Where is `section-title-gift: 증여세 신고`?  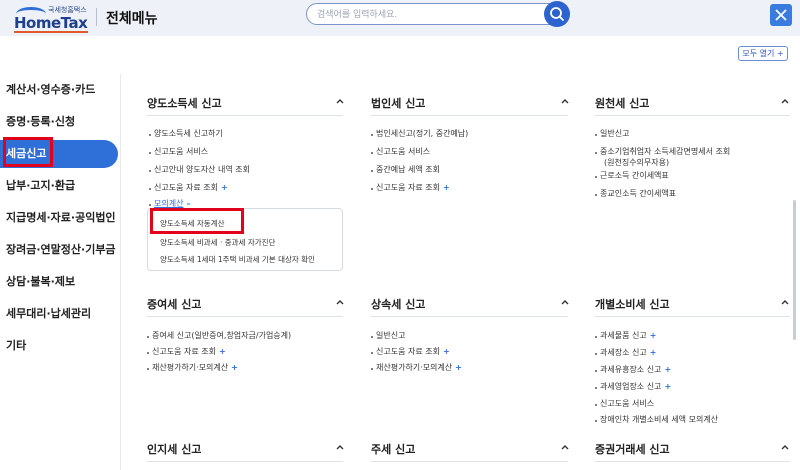
section-title-gift: 증여세 신고 is located at coordinates (174, 304).